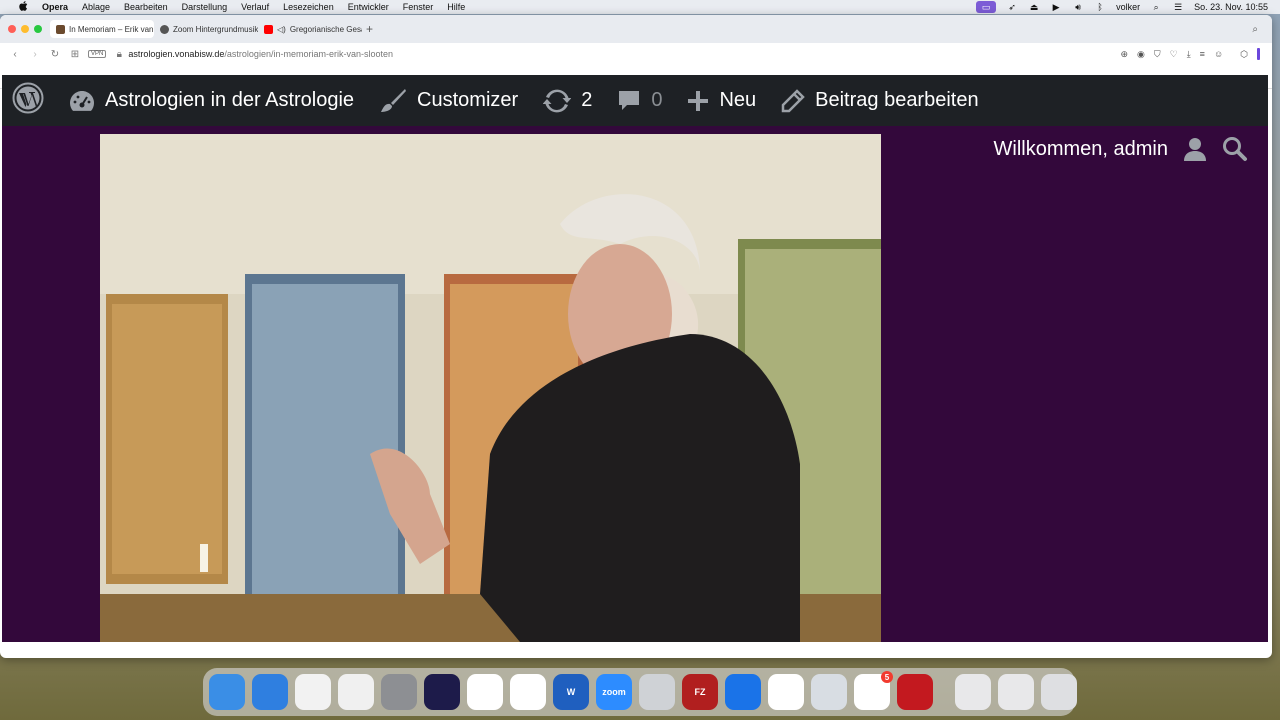  I want to click on tab-search-icon: ⌕, so click(1255, 29).